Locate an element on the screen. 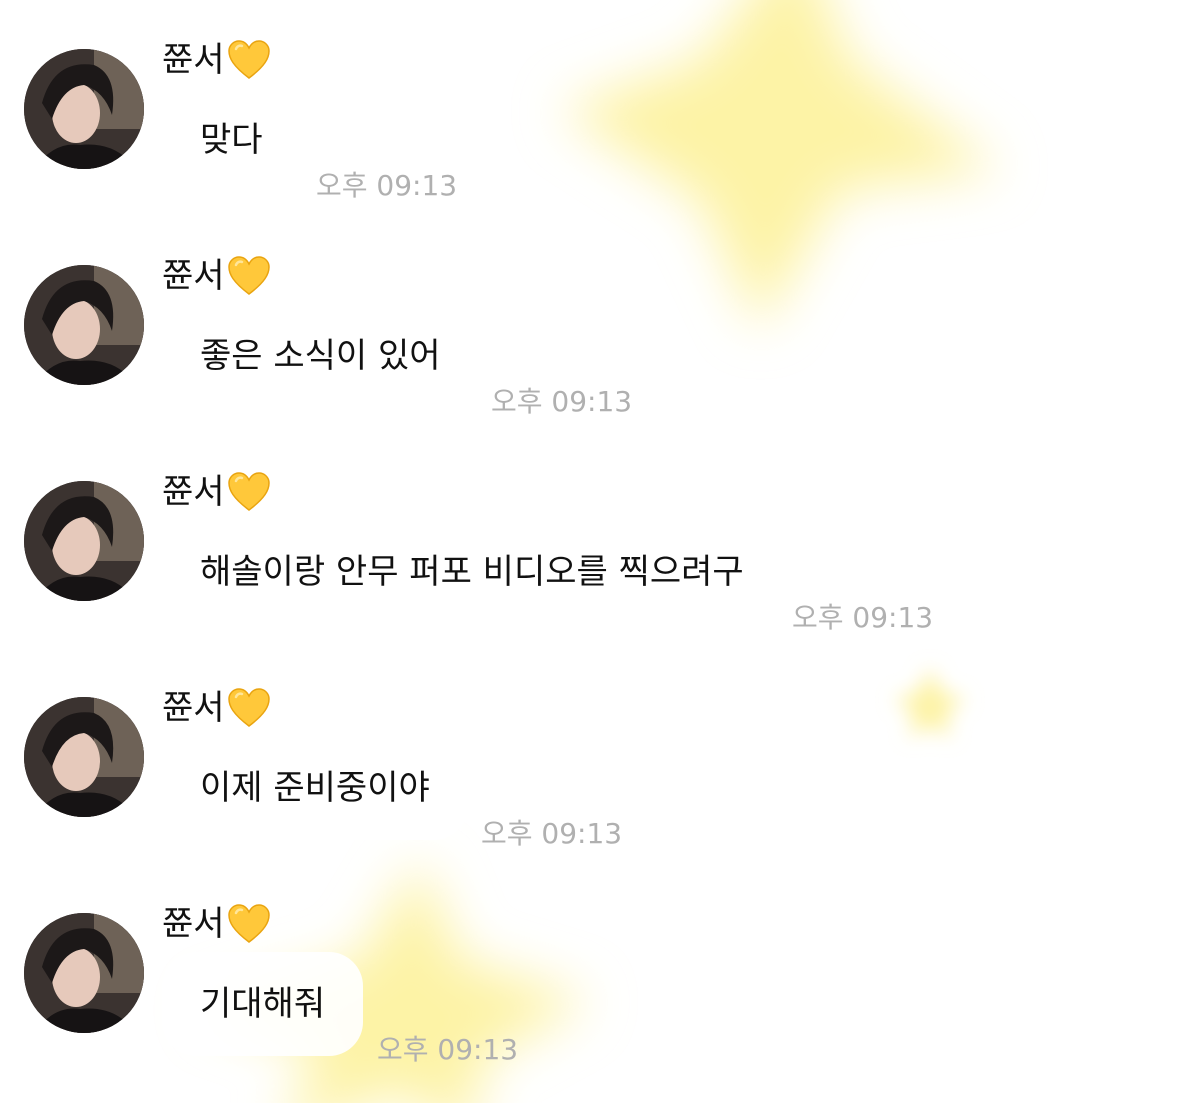 This screenshot has height=1103, width=1179. message-text: 해솔이랑 안무 퍼포 비디오를 찍으려구 is located at coordinates (472, 572).